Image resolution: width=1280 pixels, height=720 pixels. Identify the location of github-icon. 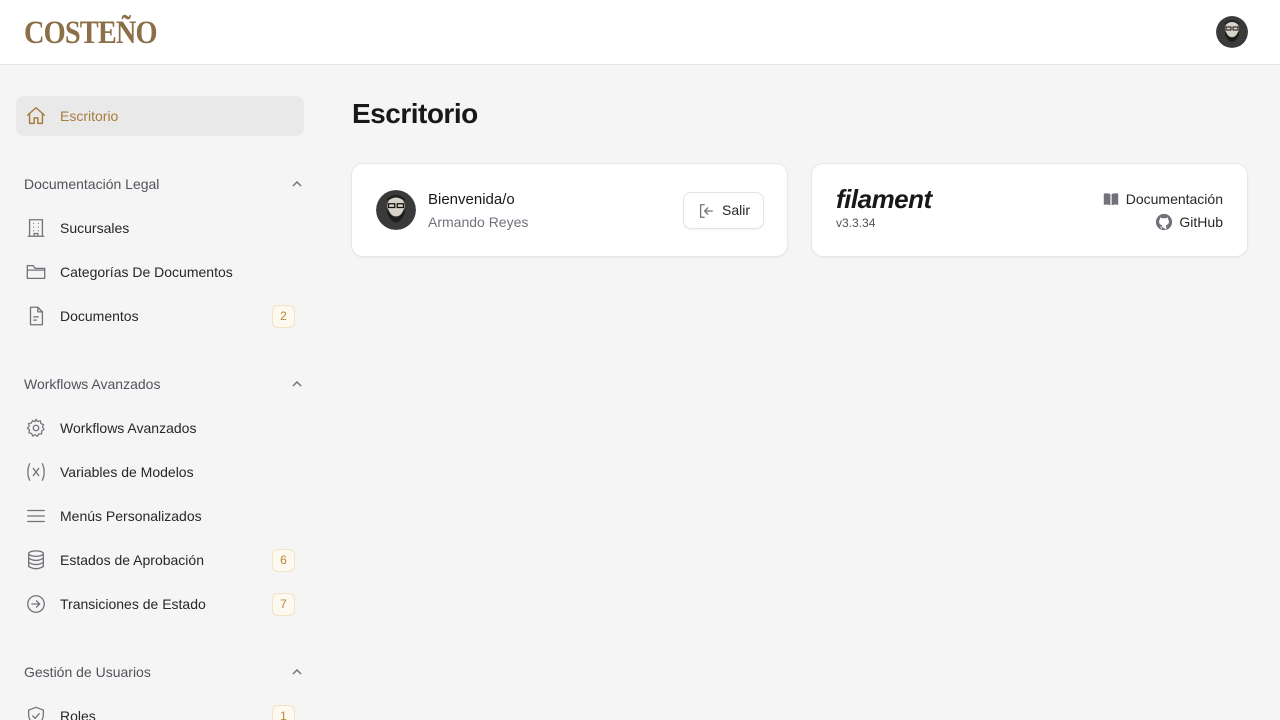
(1164, 222).